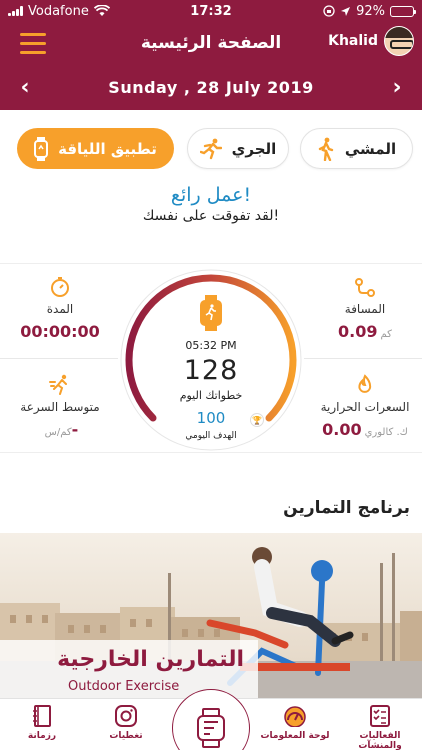  I want to click on menu-icon, so click(25, 43).